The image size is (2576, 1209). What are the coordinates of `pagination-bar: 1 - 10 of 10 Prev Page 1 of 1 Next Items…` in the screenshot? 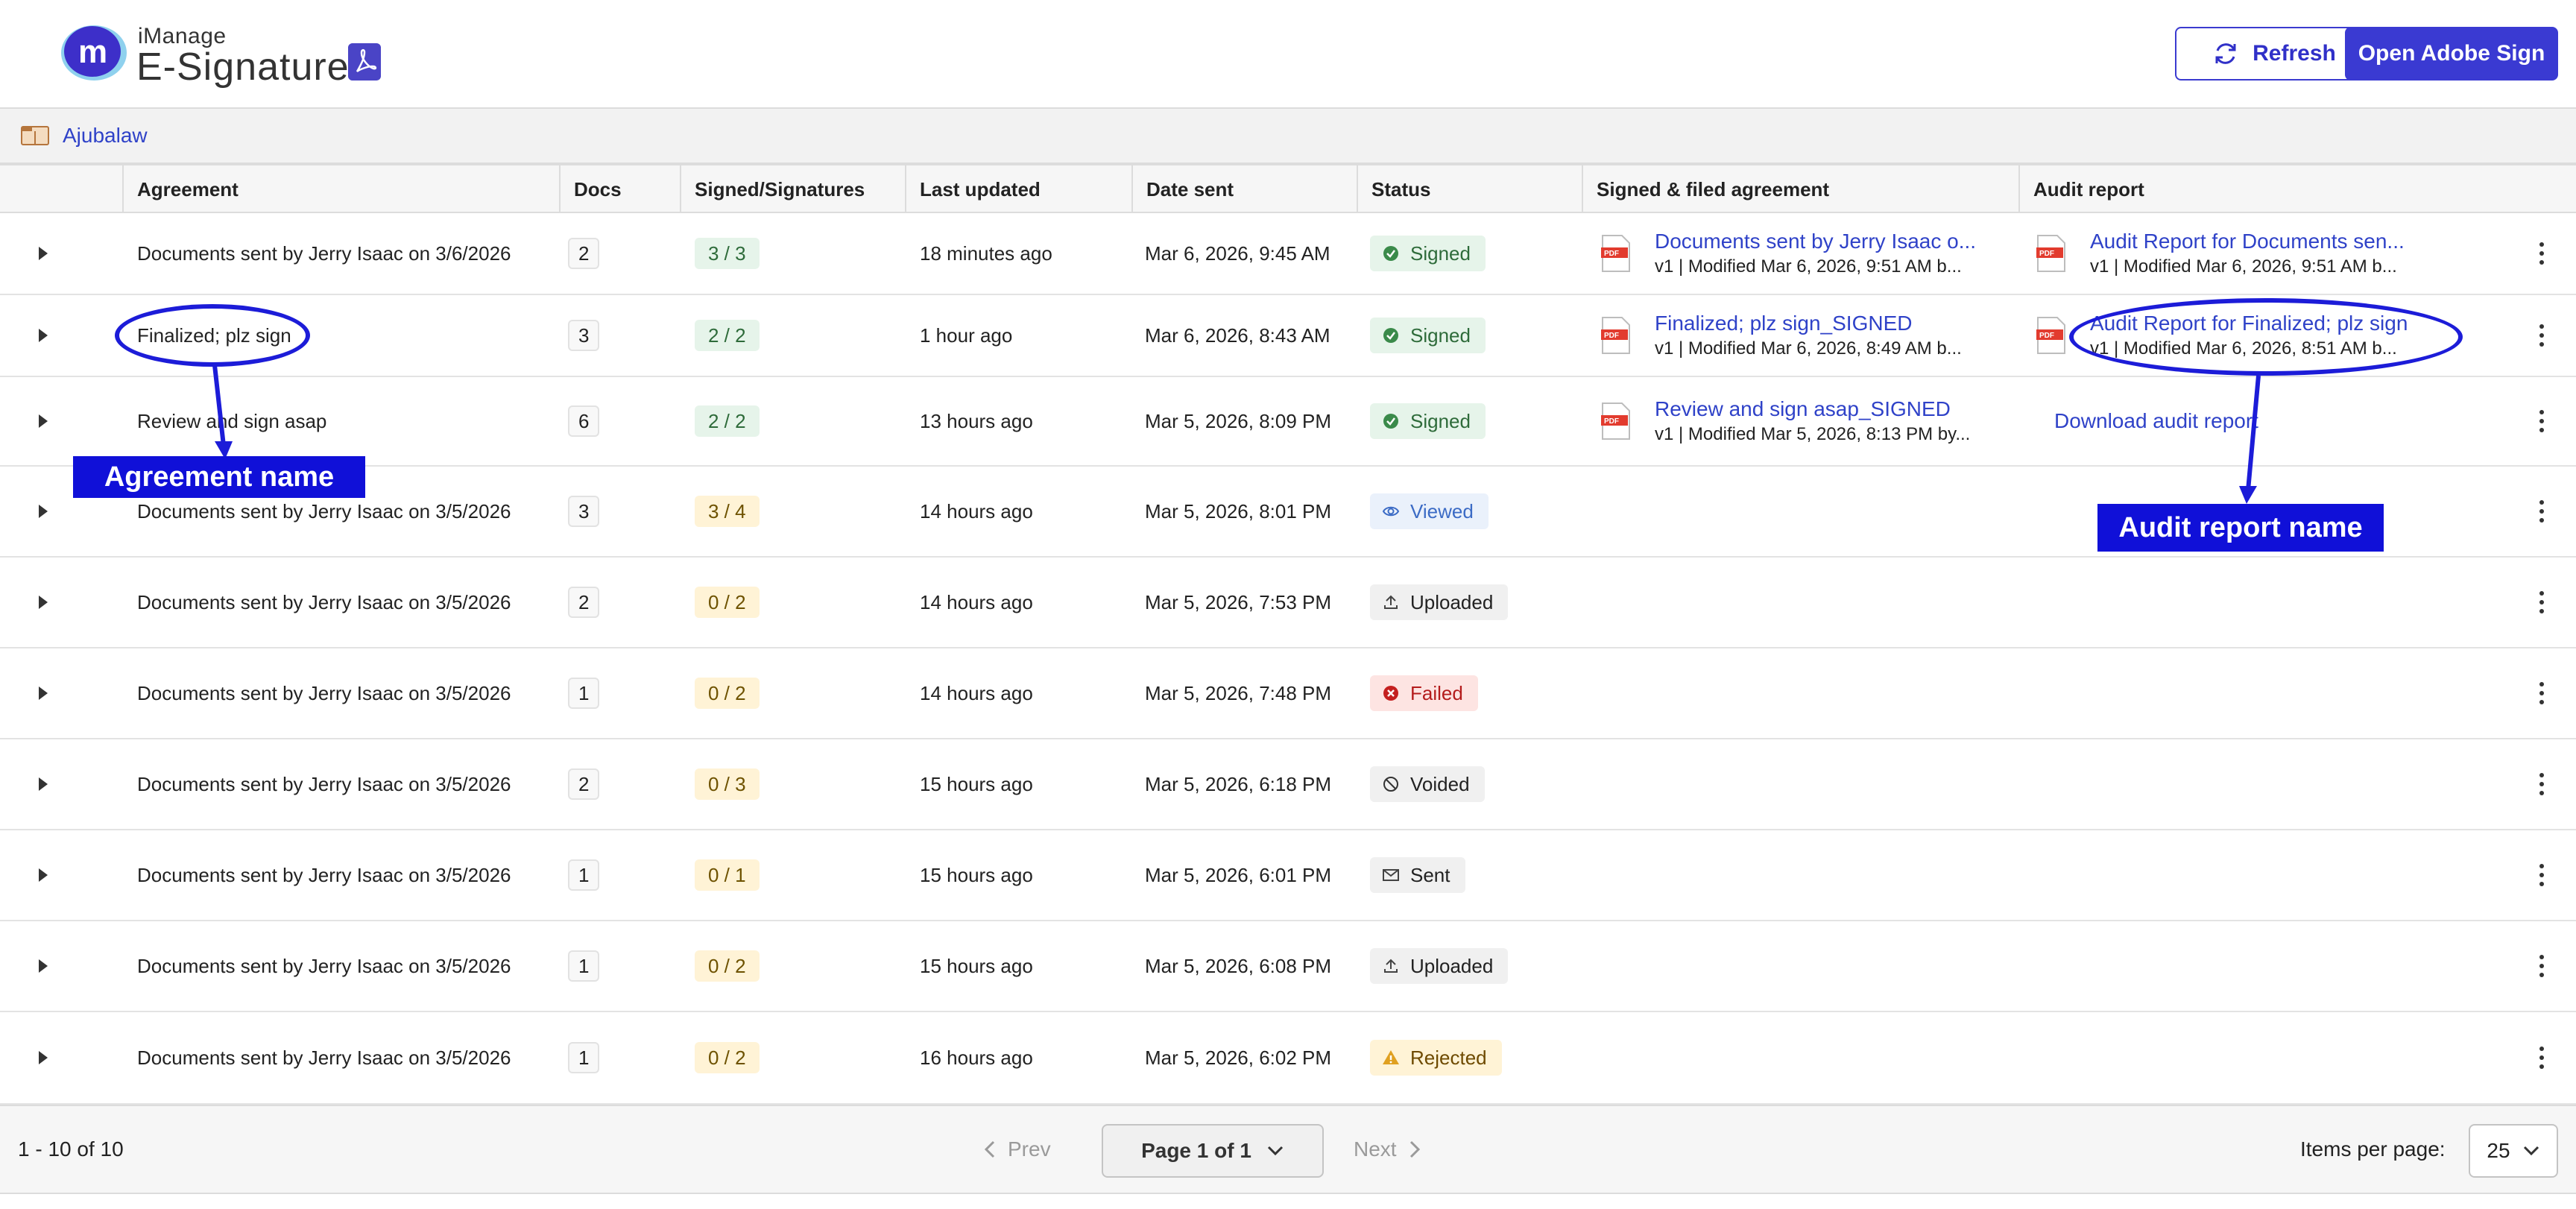 It's located at (1288, 1149).